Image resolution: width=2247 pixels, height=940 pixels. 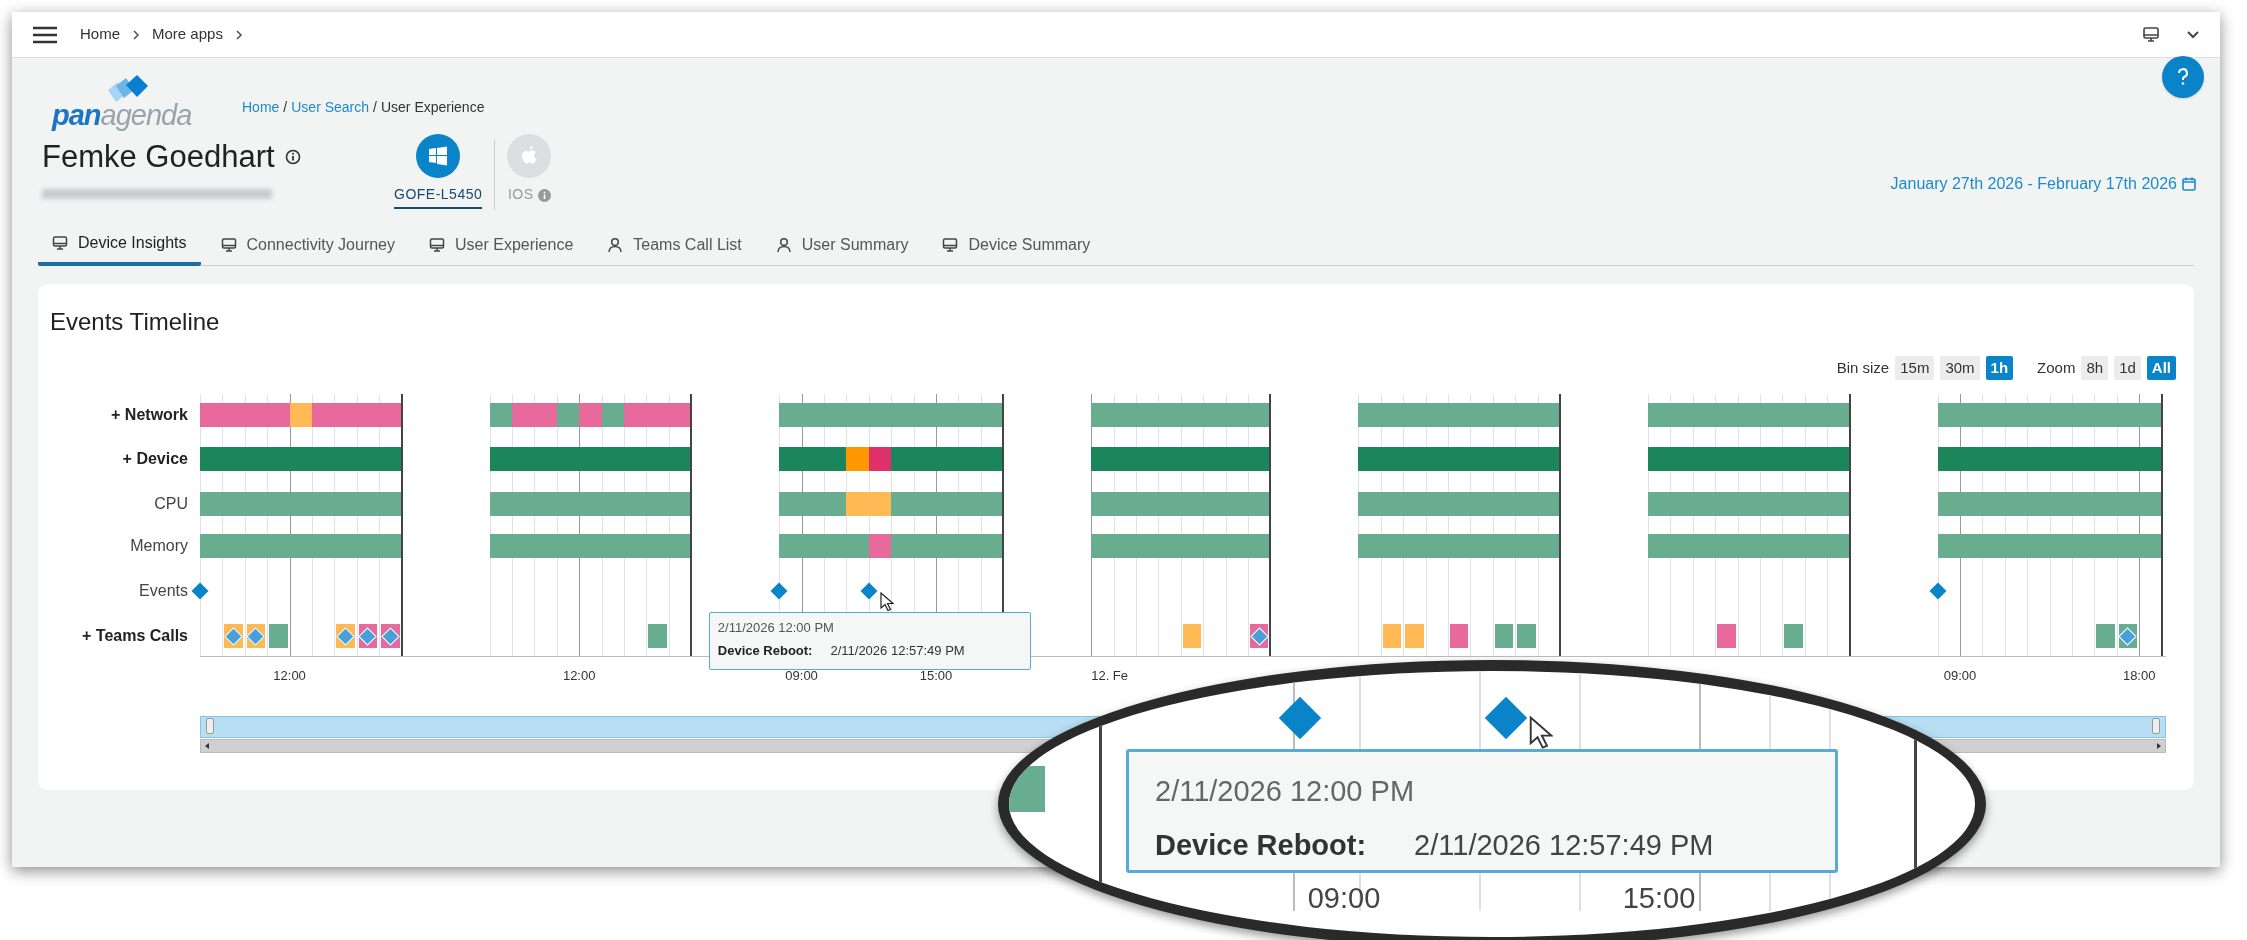 What do you see at coordinates (2161, 368) in the screenshot?
I see `option-button: All` at bounding box center [2161, 368].